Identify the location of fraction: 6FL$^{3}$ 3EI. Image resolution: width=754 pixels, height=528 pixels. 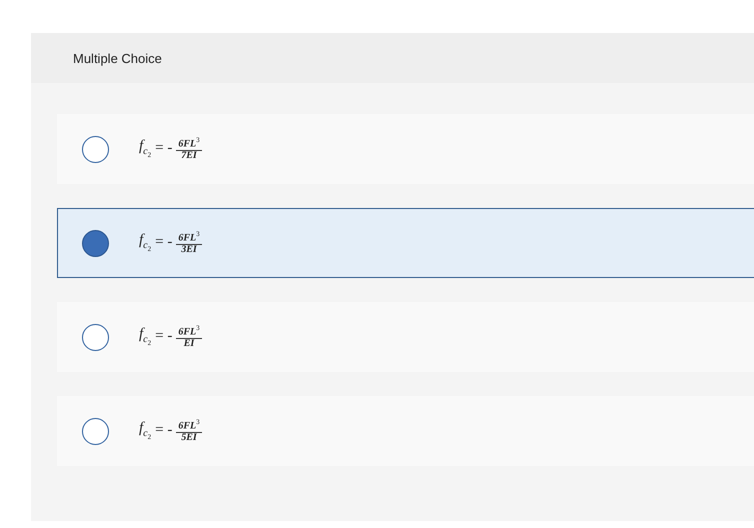
(189, 243).